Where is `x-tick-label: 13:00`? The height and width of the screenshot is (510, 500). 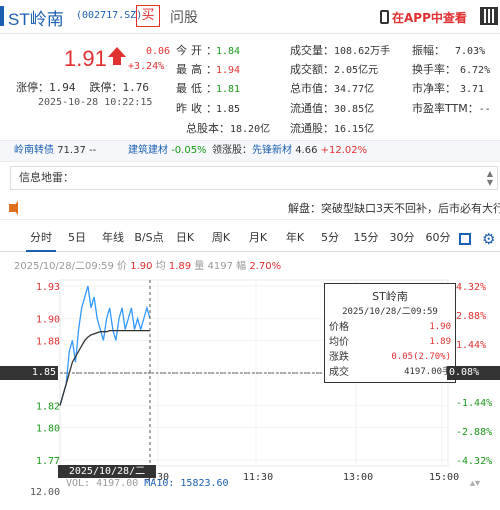 x-tick-label: 13:00 is located at coordinates (358, 477).